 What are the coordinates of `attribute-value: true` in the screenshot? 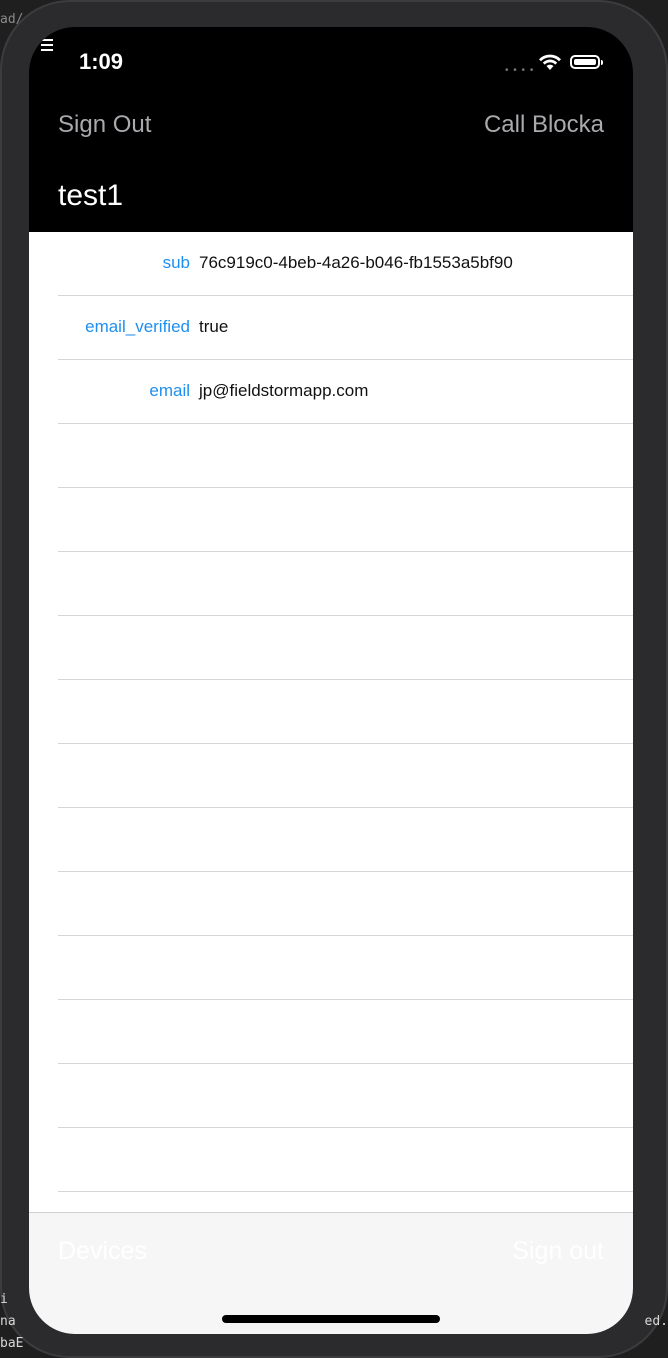 It's located at (214, 326).